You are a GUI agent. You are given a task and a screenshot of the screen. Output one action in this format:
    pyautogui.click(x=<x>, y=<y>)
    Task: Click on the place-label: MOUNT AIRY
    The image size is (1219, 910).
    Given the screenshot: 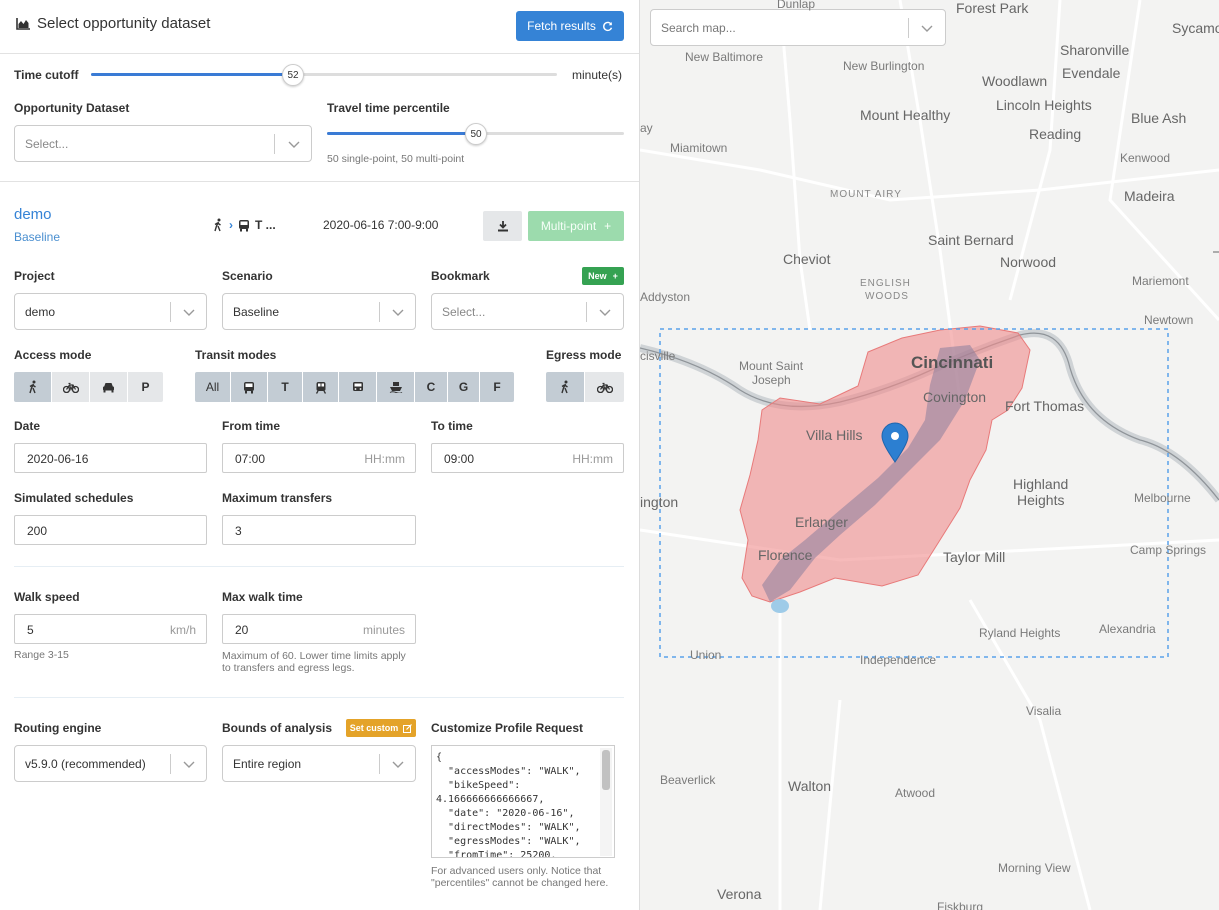 What is the action you would take?
    pyautogui.click(x=866, y=194)
    